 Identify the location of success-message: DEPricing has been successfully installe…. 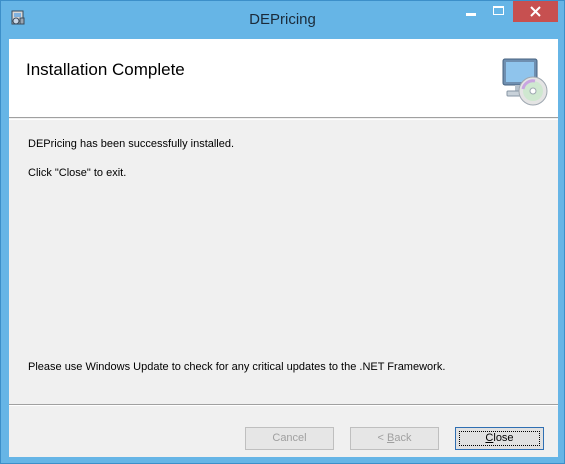
(131, 144).